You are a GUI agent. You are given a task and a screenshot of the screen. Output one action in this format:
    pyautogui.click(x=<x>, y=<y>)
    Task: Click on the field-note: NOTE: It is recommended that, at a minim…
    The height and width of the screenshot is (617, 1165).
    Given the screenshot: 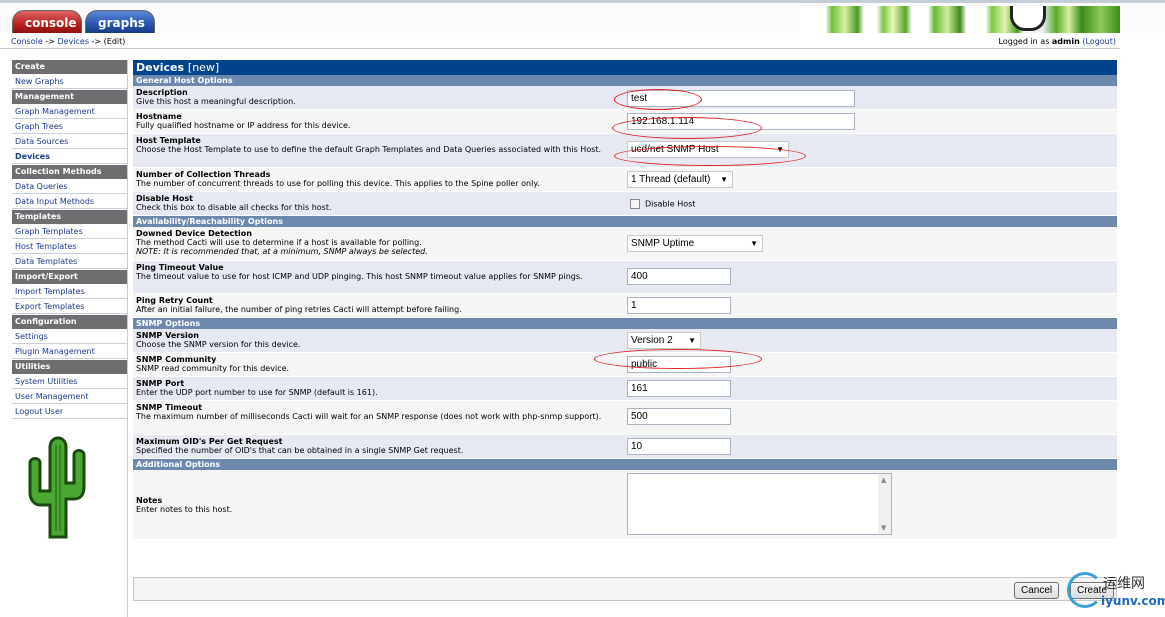 What is the action you would take?
    pyautogui.click(x=282, y=251)
    